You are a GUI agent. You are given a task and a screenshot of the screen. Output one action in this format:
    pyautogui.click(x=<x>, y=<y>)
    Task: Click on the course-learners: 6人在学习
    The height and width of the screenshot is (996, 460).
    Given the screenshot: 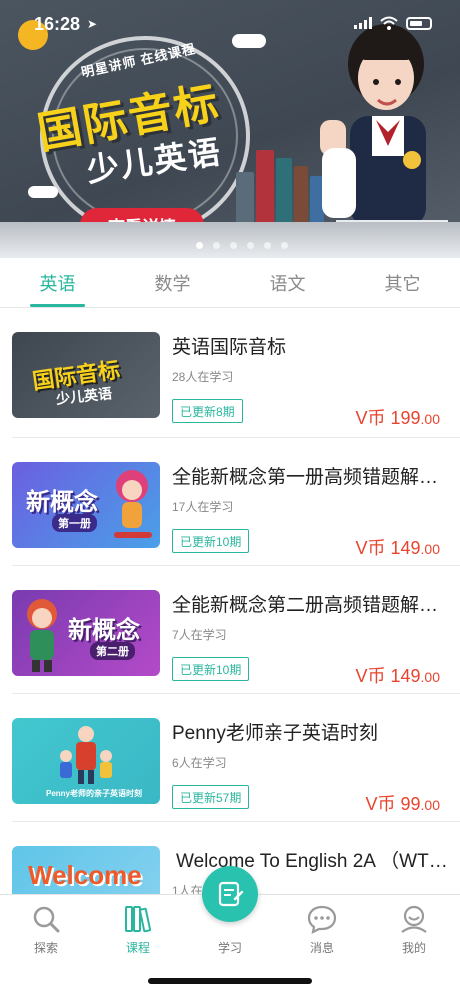 What is the action you would take?
    pyautogui.click(x=199, y=763)
    